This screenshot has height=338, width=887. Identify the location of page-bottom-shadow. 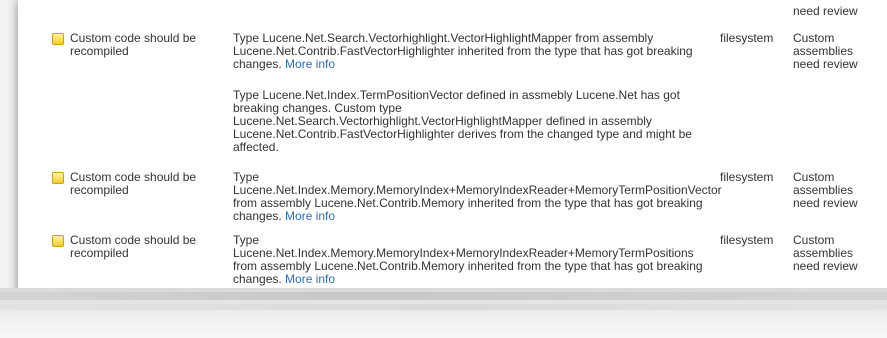
(443, 313).